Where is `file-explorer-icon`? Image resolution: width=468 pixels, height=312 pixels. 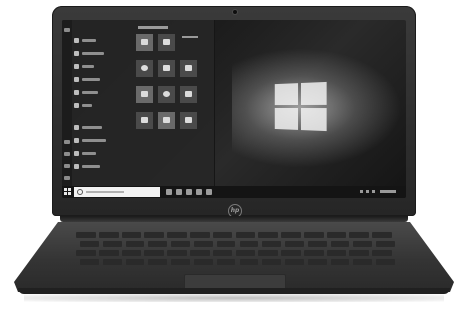 file-explorer-icon is located at coordinates (189, 192).